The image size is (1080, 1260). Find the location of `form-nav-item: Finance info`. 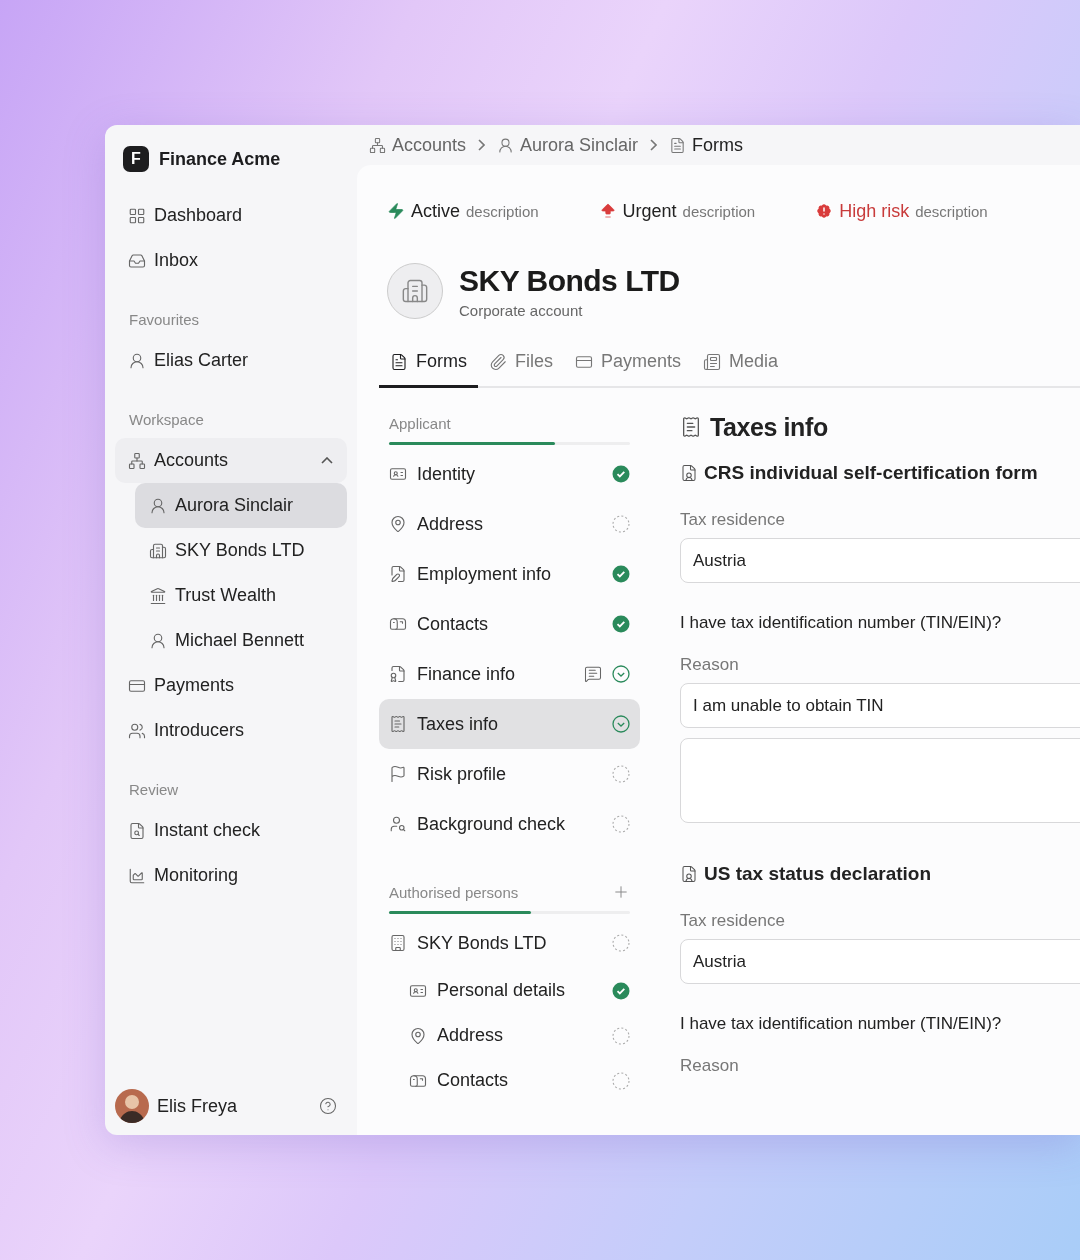

form-nav-item: Finance info is located at coordinates (509, 674).